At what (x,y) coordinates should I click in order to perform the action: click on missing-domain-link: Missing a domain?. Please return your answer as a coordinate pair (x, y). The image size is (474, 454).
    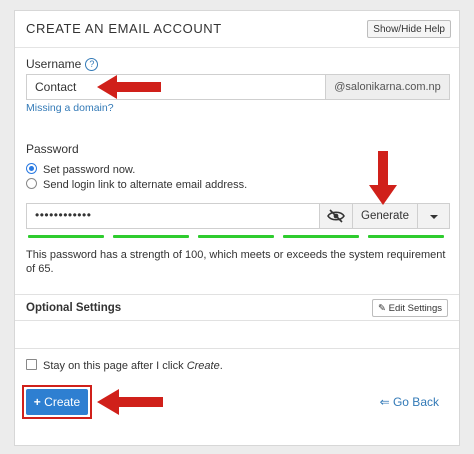
    Looking at the image, I should click on (70, 108).